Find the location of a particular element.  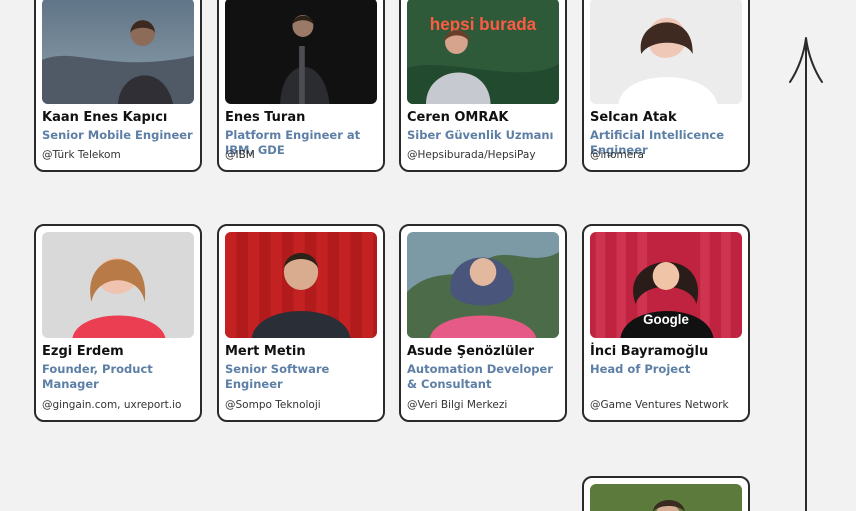

speaker-name: Mert Metin is located at coordinates (265, 351).